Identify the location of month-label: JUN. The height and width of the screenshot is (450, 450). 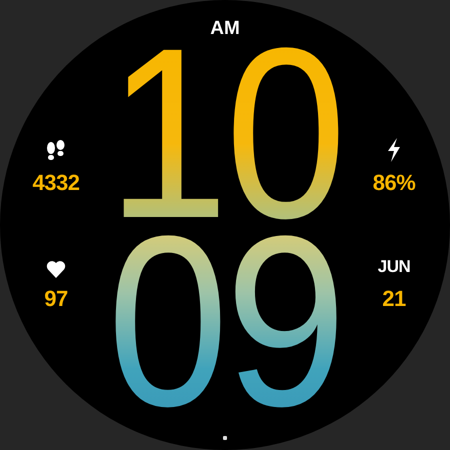
(394, 267).